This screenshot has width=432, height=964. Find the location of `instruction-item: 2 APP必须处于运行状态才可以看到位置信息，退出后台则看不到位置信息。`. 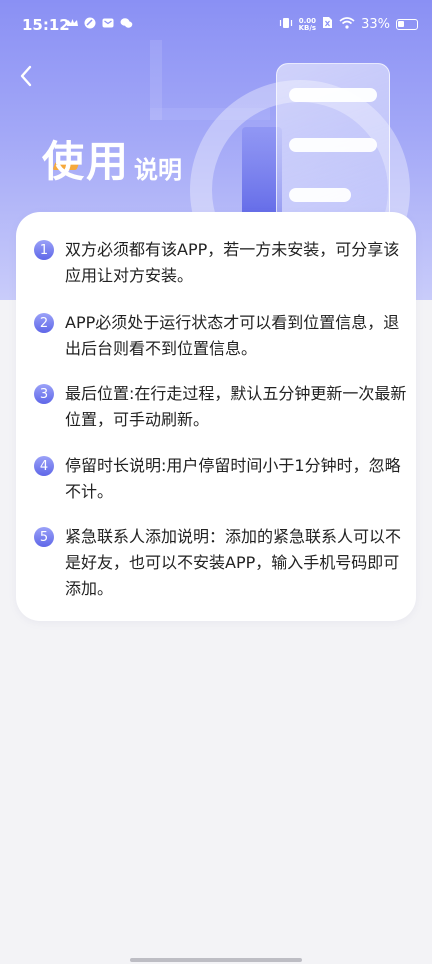

instruction-item: 2 APP必须处于运行状态才可以看到位置信息，退出后台则看不到位置信息。 is located at coordinates (221, 336).